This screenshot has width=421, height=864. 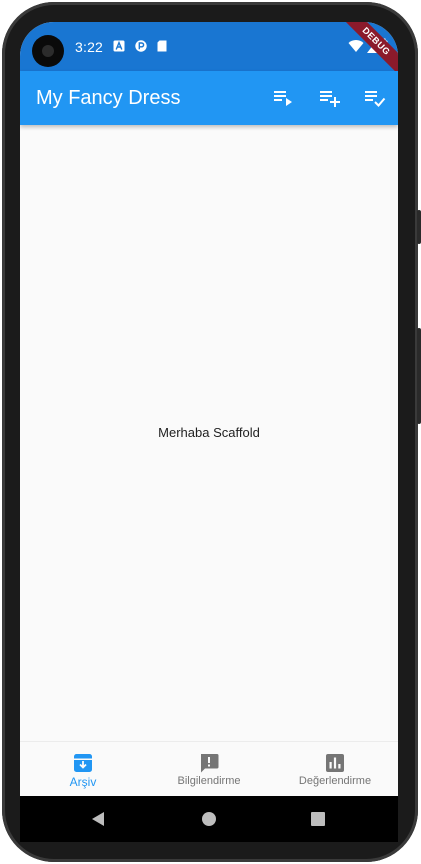 What do you see at coordinates (209, 98) in the screenshot?
I see `app-bar: My Fancy Dress` at bounding box center [209, 98].